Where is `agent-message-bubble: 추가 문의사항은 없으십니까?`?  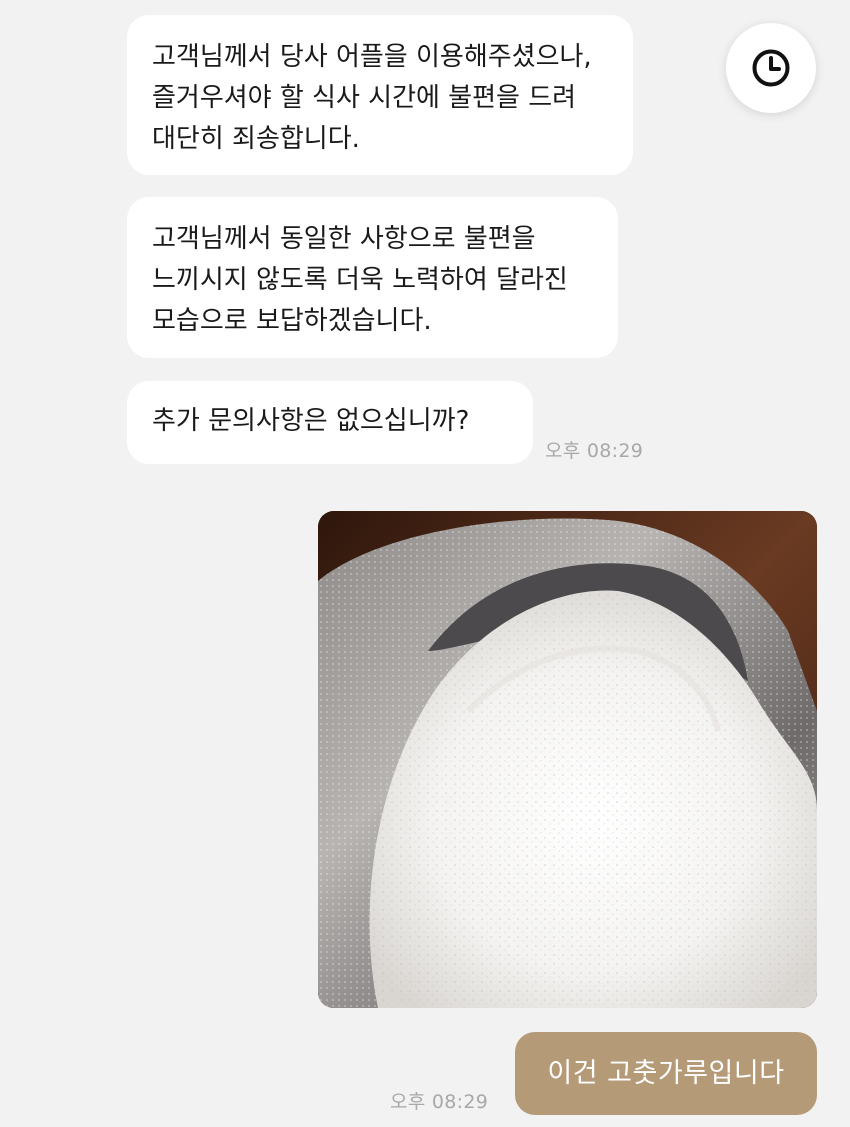
agent-message-bubble: 추가 문의사항은 없으십니까? is located at coordinates (330, 422).